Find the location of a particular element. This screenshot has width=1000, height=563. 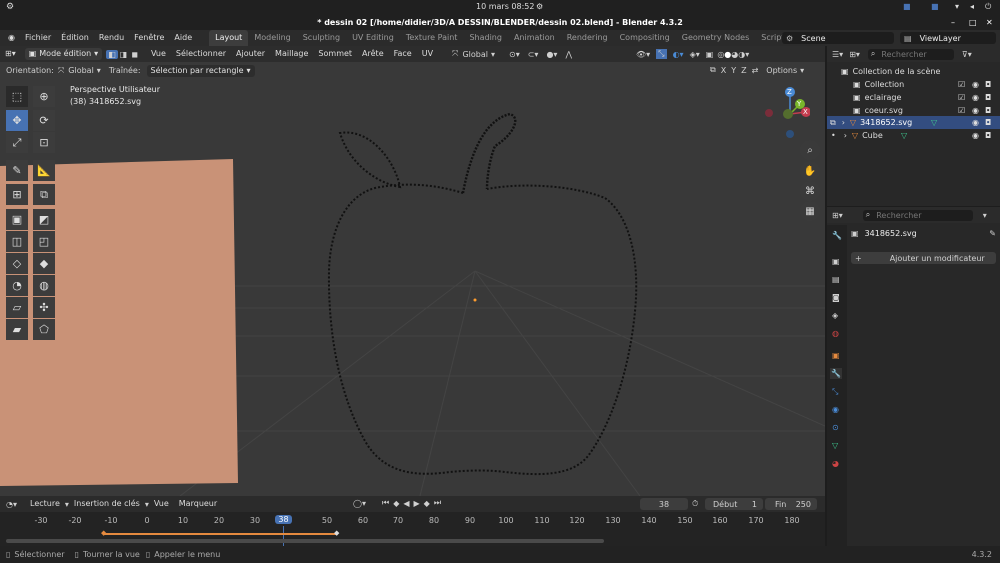

chevron-down-icon: ▾ is located at coordinates (985, 215).